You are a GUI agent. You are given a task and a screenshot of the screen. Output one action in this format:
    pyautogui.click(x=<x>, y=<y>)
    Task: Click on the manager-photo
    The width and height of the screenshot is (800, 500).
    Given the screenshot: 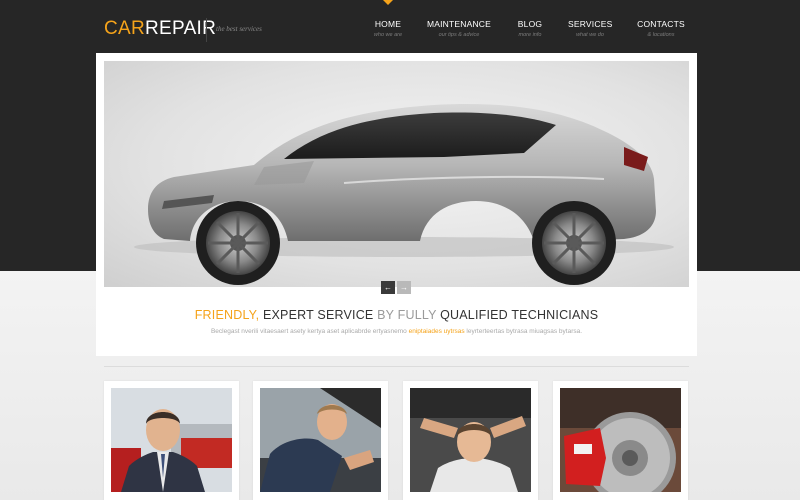 What is the action you would take?
    pyautogui.click(x=171, y=440)
    